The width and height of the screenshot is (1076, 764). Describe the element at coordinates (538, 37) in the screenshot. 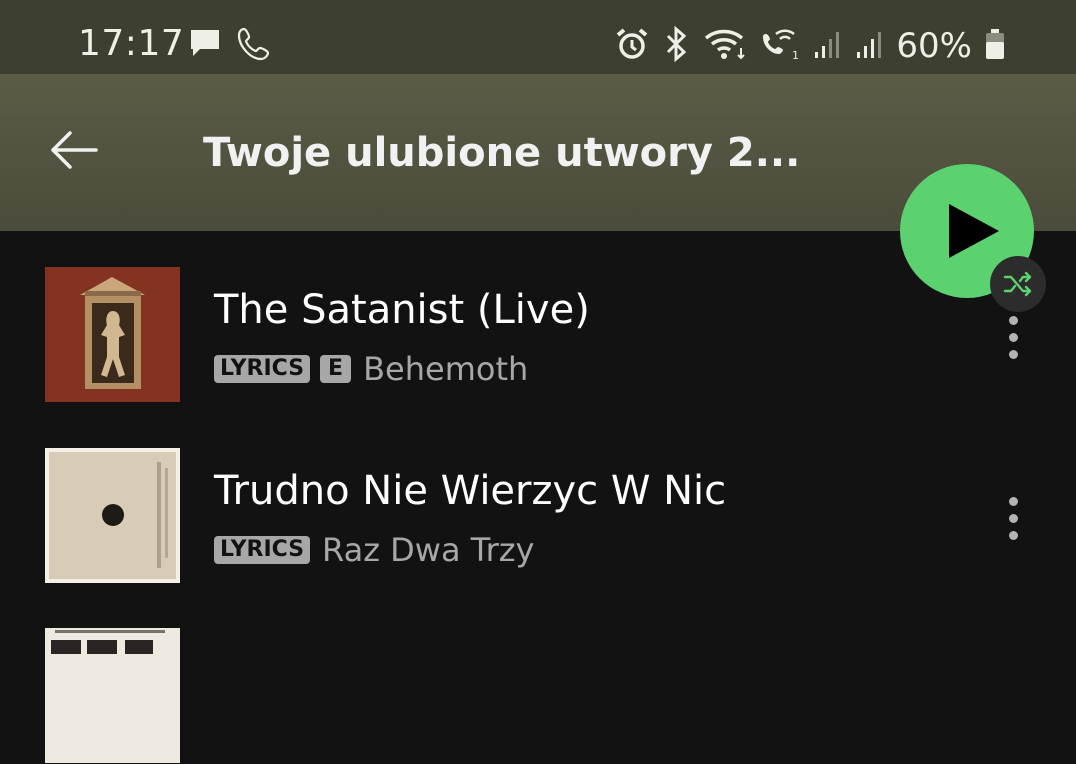

I see `status-bar: 17:17 1 60%` at that location.